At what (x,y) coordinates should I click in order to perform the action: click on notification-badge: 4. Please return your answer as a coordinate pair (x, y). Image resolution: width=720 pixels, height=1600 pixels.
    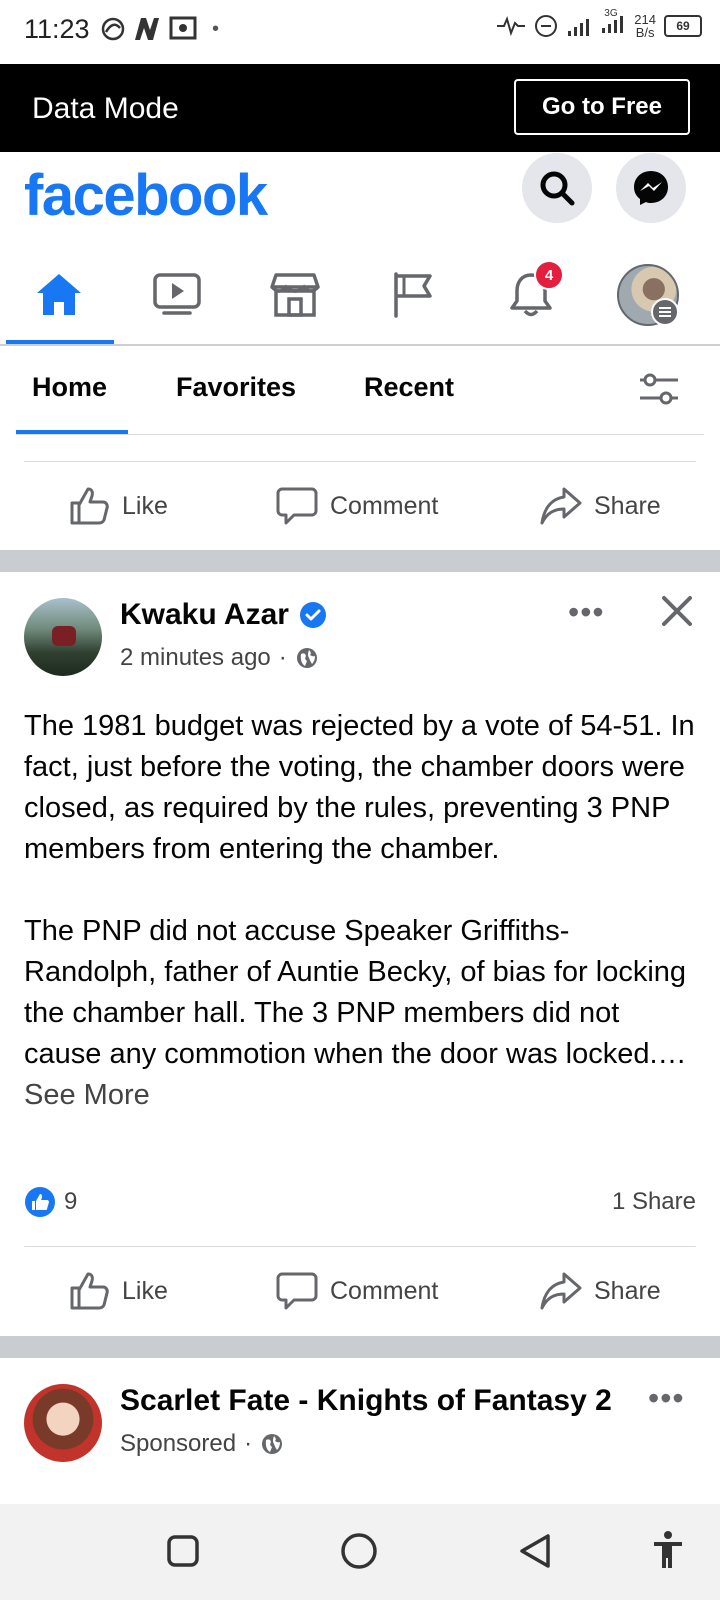
    Looking at the image, I should click on (549, 275).